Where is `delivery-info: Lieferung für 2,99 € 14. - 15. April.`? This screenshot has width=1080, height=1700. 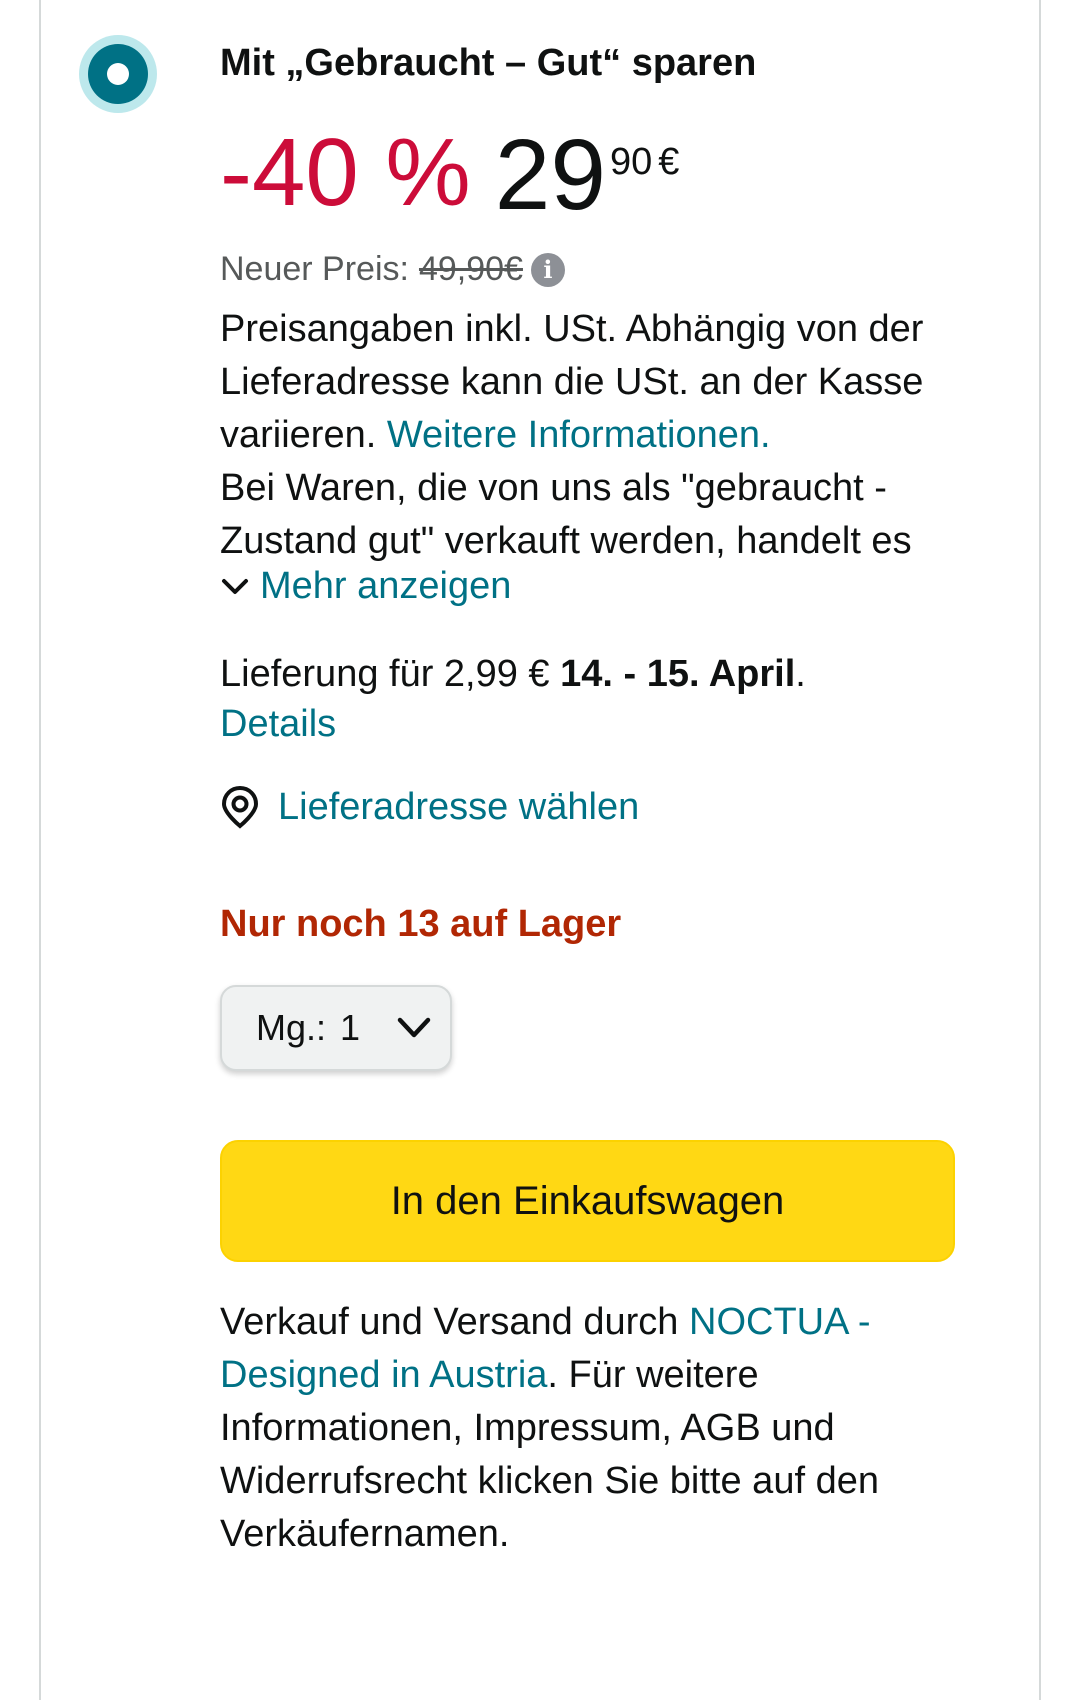 delivery-info: Lieferung für 2,99 € 14. - 15. April. is located at coordinates (513, 674).